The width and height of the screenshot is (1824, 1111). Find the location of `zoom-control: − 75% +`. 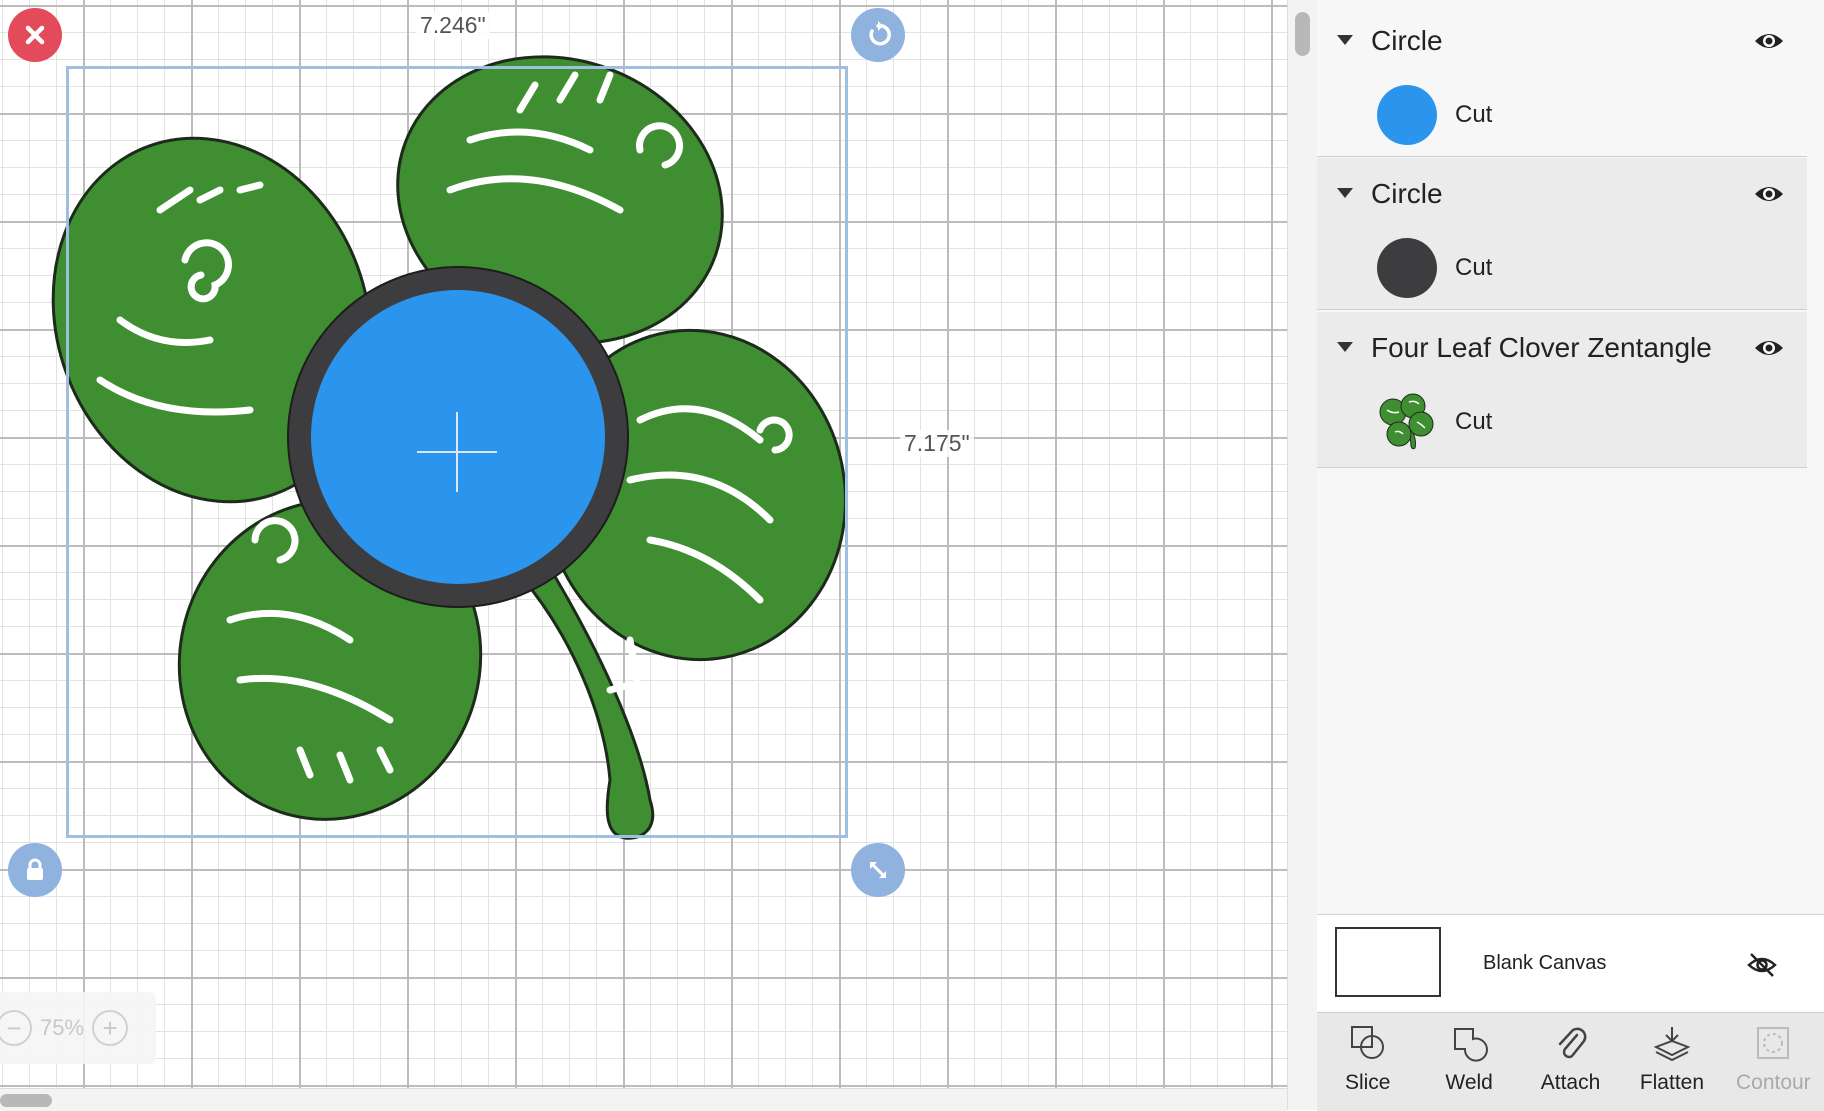

zoom-control: − 75% + is located at coordinates (78, 1028).